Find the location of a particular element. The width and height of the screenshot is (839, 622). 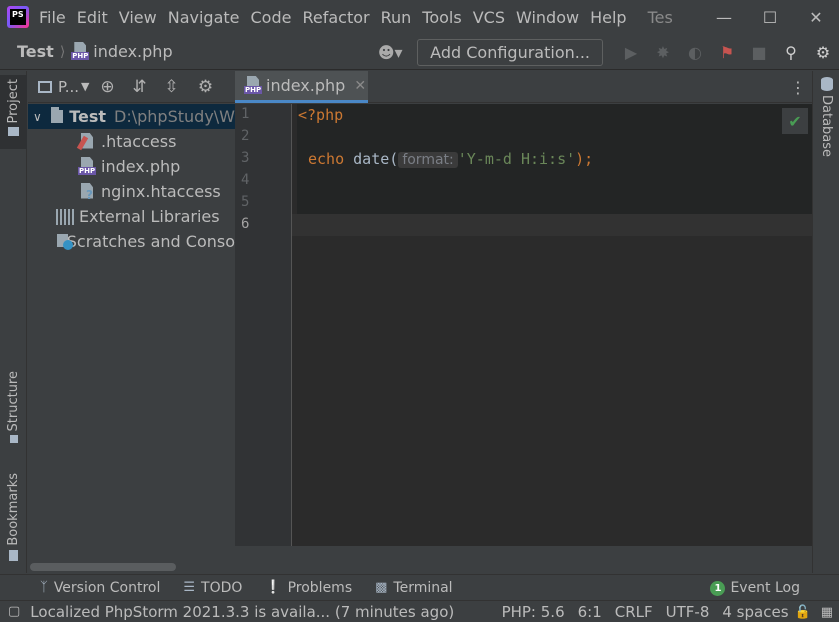

indent-widget: 4 spaces is located at coordinates (755, 612).